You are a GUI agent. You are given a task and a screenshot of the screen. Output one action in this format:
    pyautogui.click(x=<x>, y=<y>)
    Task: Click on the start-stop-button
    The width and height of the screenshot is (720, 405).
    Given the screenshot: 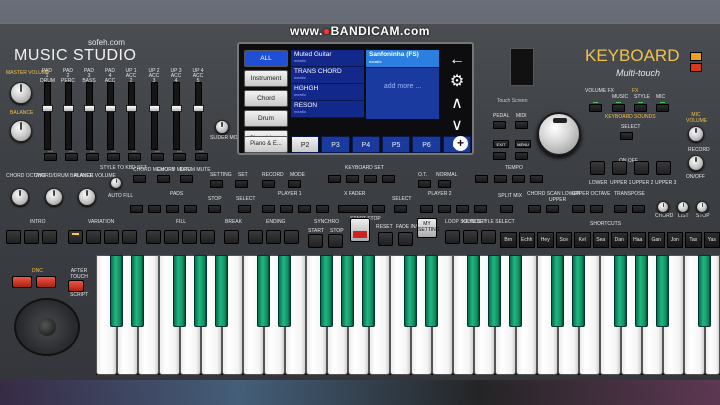 What is the action you would take?
    pyautogui.click(x=360, y=230)
    